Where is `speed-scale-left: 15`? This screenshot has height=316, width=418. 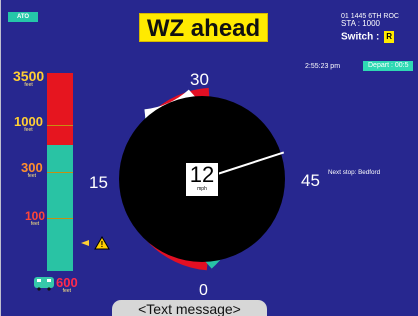 speed-scale-left: 15 is located at coordinates (98, 182).